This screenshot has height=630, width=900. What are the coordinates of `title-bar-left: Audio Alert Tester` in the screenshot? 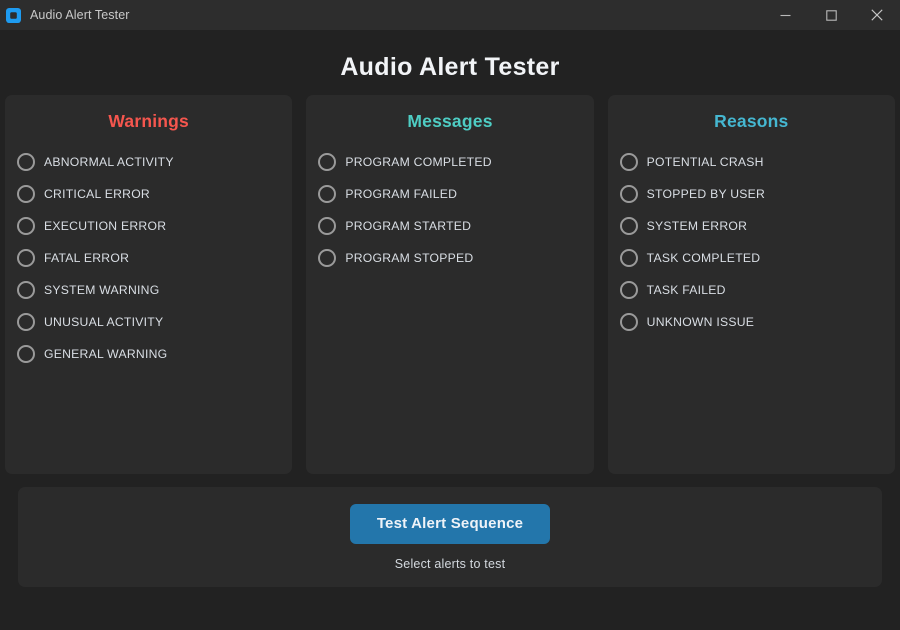 It's located at (65, 15).